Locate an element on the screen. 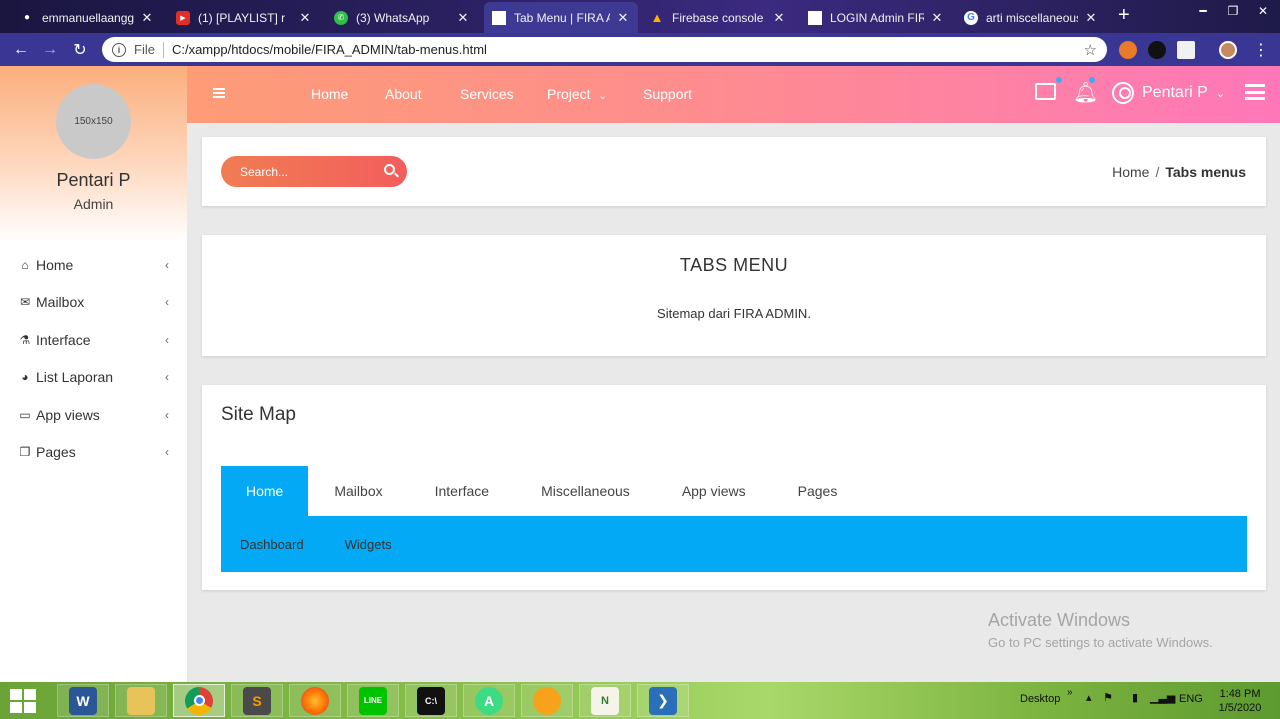 The image size is (1280, 719). subtab-widgets: Widgets is located at coordinates (367, 544).